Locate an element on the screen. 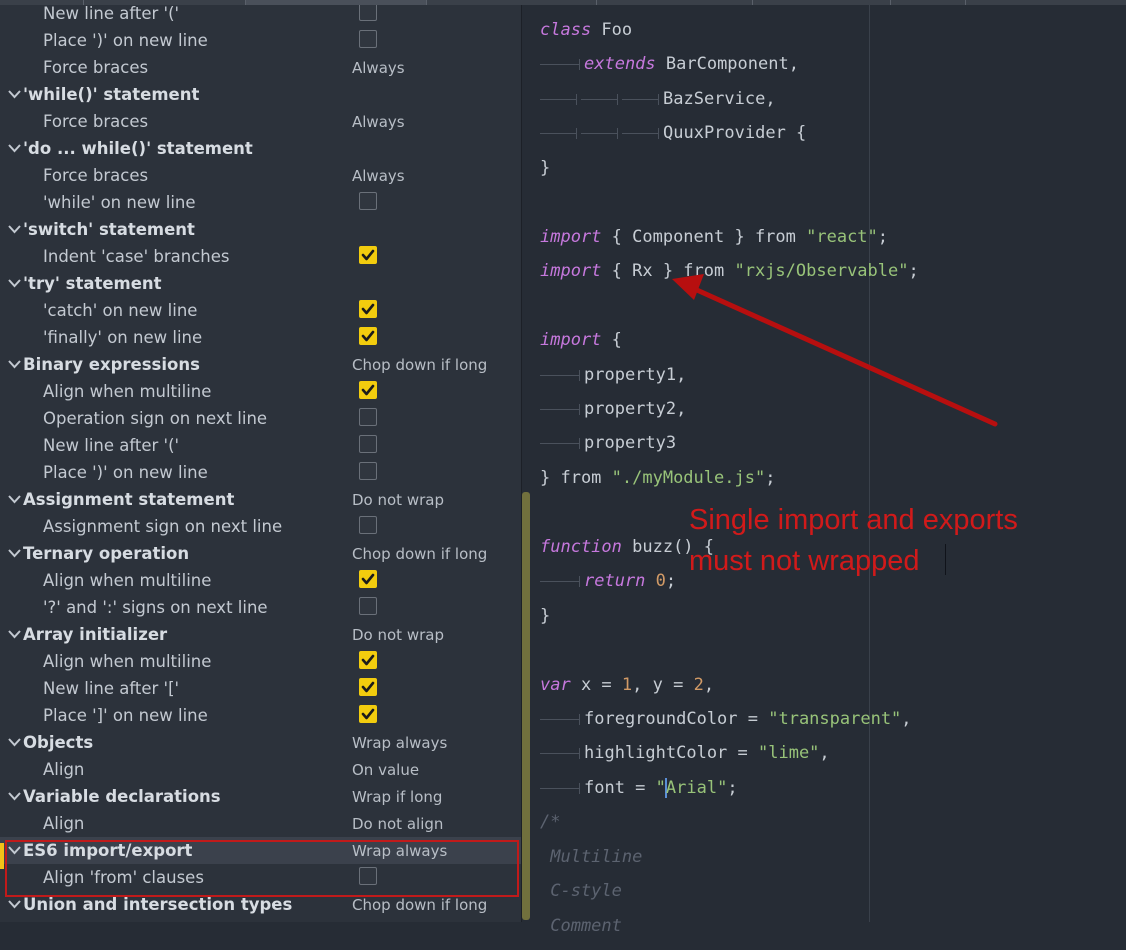  text-cursor is located at coordinates (945, 559).